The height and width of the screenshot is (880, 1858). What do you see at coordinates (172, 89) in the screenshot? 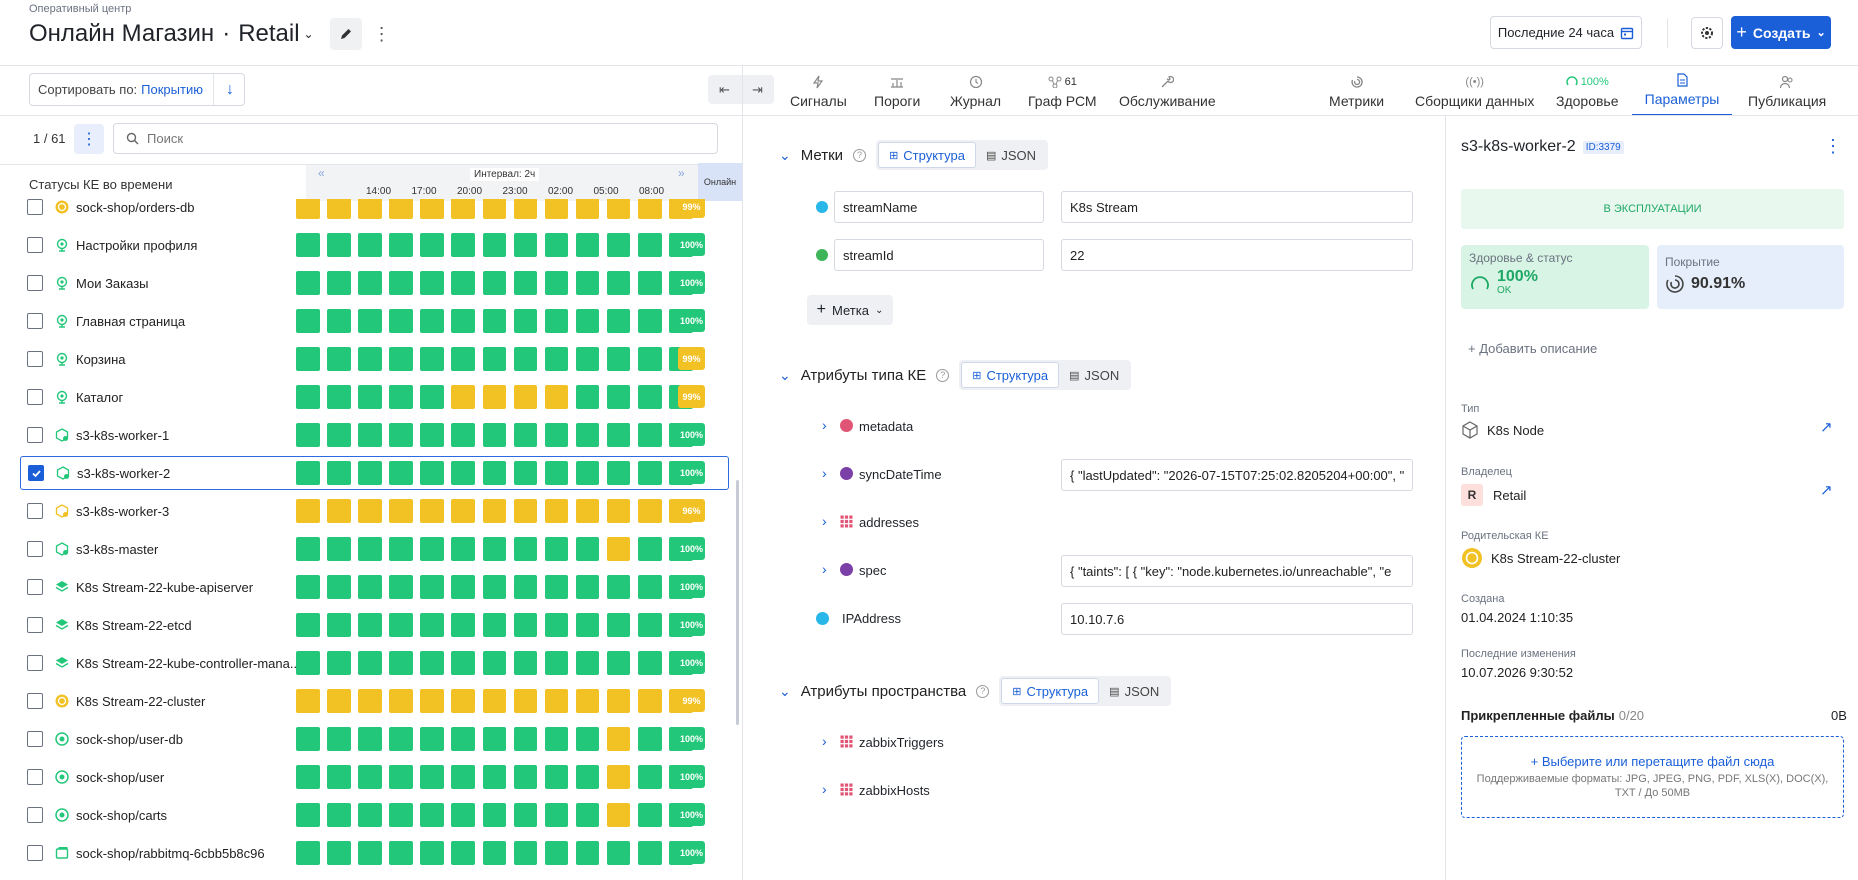
I see `sort-value: Покрытию` at bounding box center [172, 89].